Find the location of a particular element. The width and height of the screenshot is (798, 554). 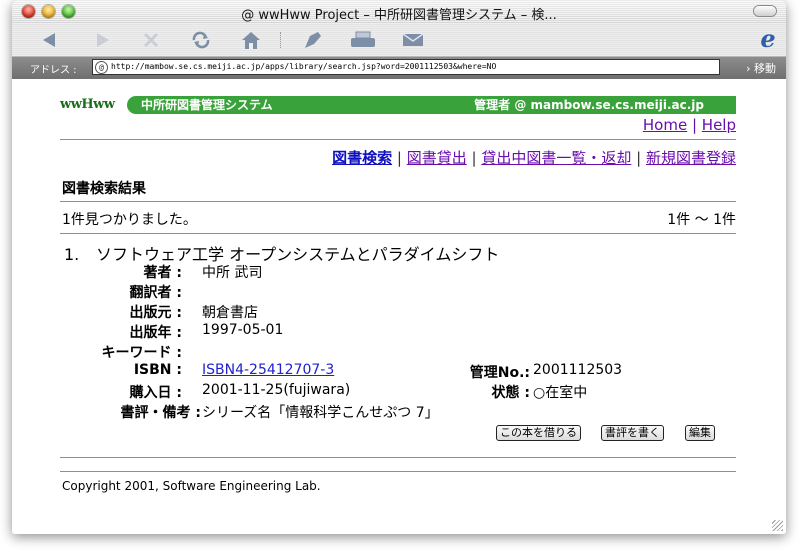

nav-book-search: 図書検索 is located at coordinates (362, 158).